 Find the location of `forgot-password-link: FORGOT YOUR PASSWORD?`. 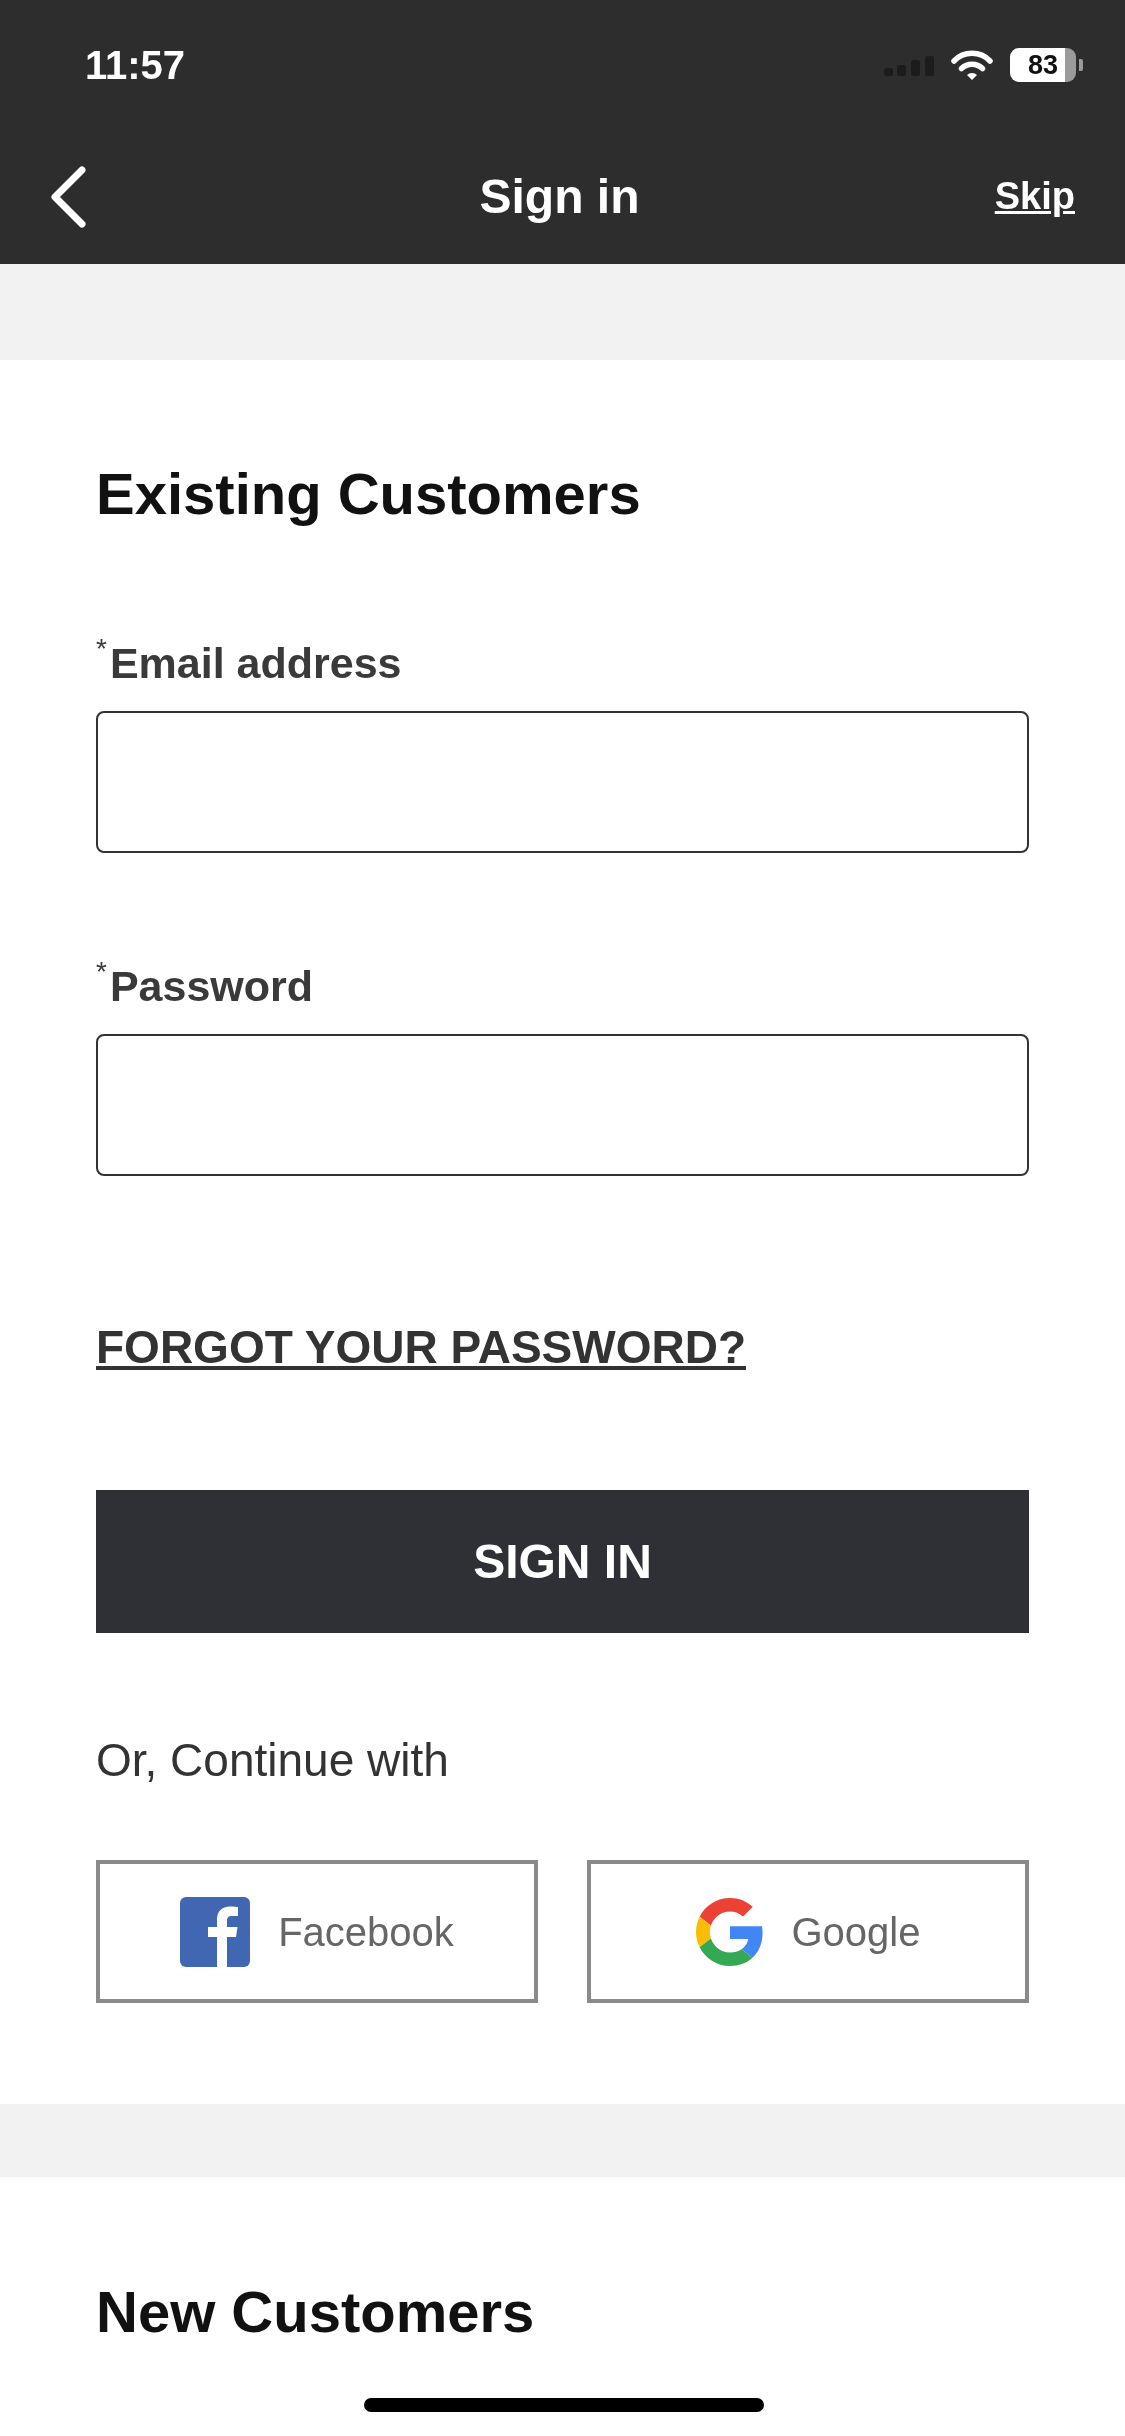

forgot-password-link: FORGOT YOUR PASSWORD? is located at coordinates (421, 1347).